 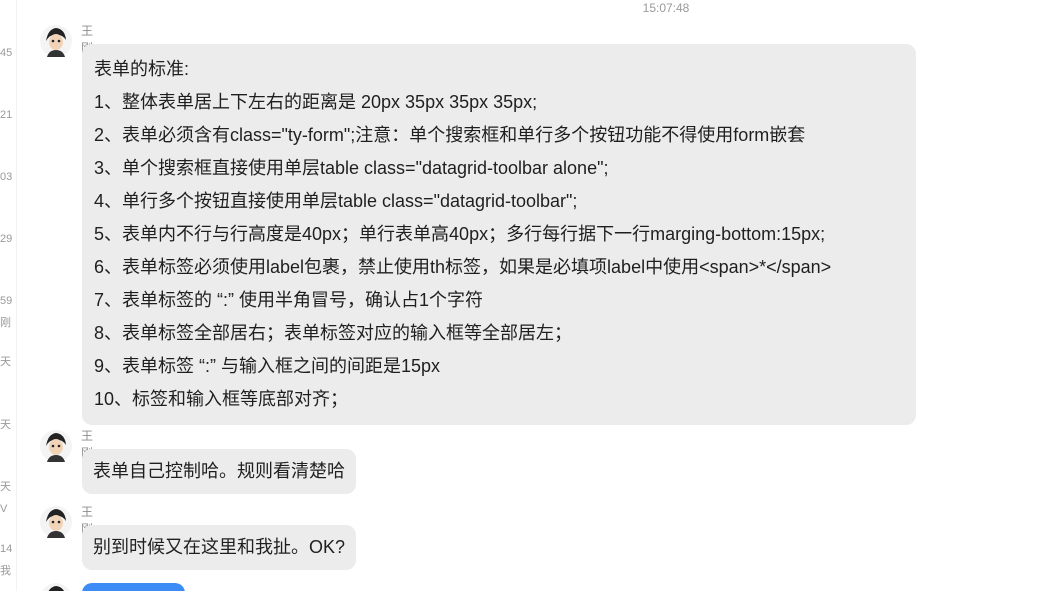 I want to click on message-bubble: 表单自己控制哈。规则看清楚哈, so click(x=219, y=471).